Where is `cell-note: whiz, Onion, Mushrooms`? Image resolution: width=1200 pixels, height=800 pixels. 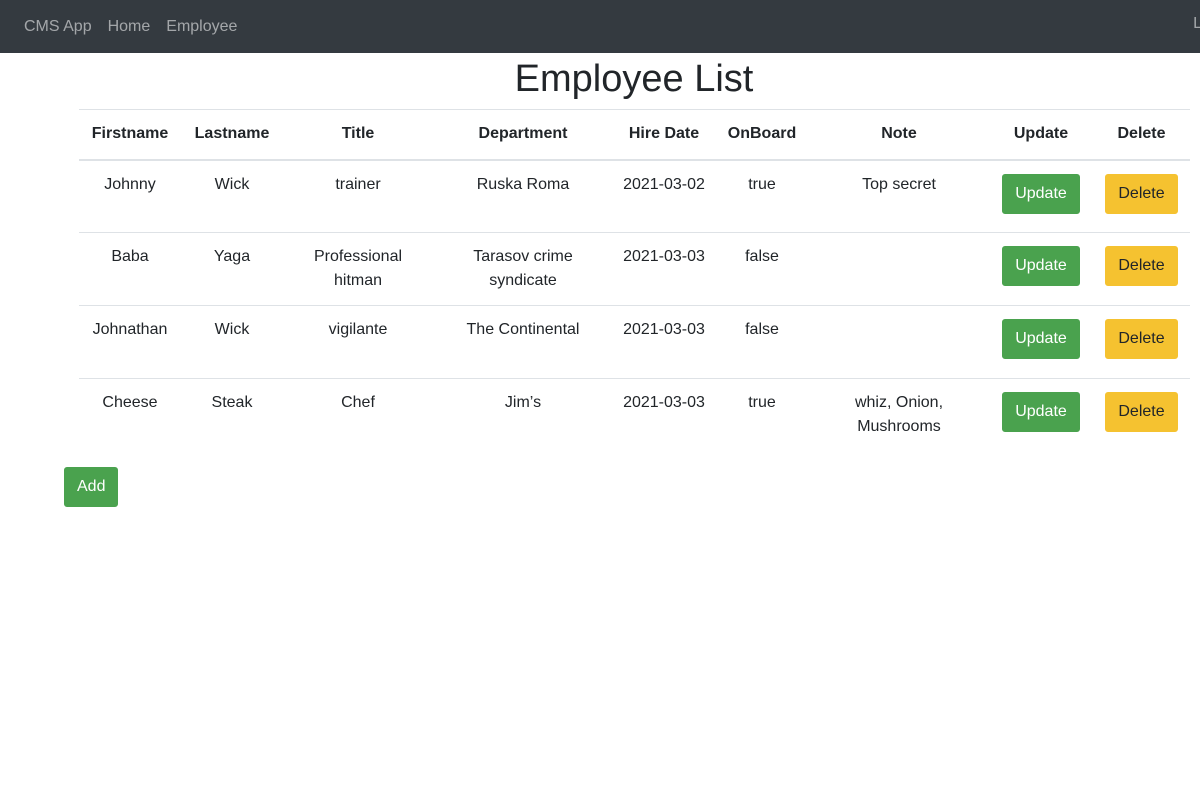 cell-note: whiz, Onion, Mushrooms is located at coordinates (899, 415).